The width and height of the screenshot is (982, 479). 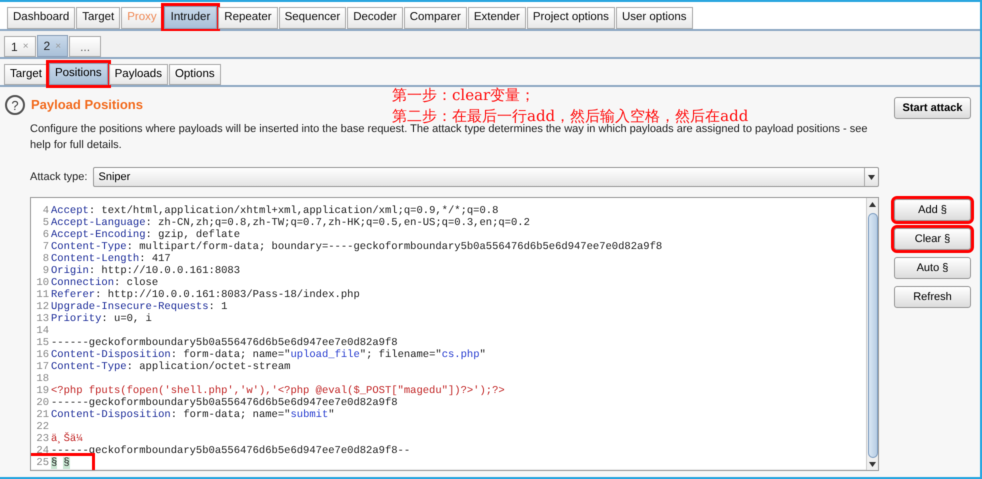 I want to click on line-number: 21, so click(x=42, y=415).